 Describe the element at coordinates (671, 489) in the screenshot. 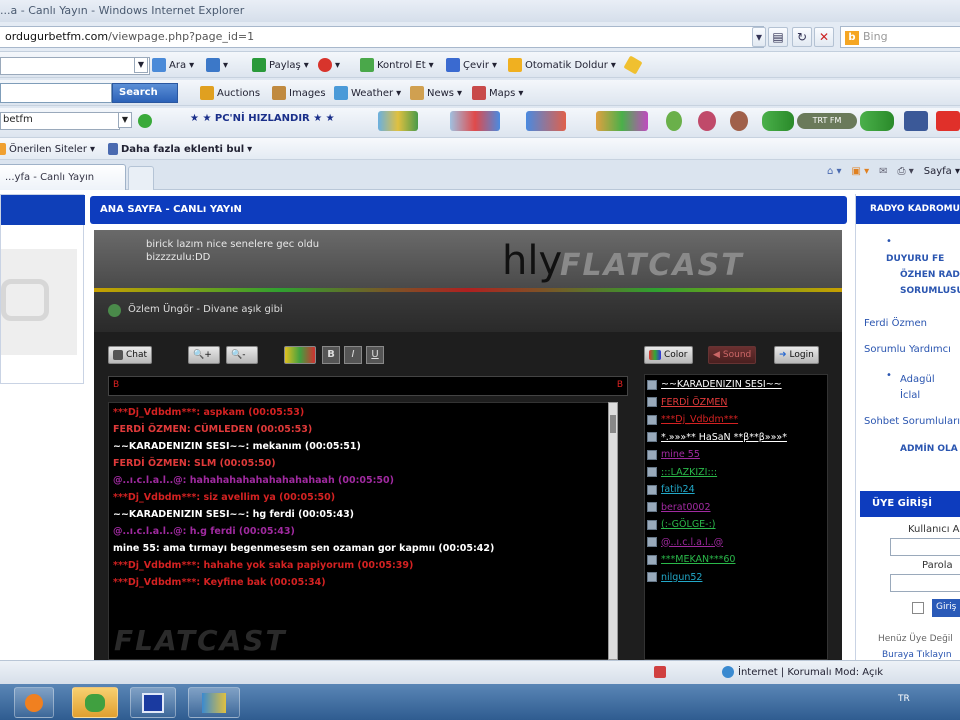

I see `user-list-item: fatih24` at that location.